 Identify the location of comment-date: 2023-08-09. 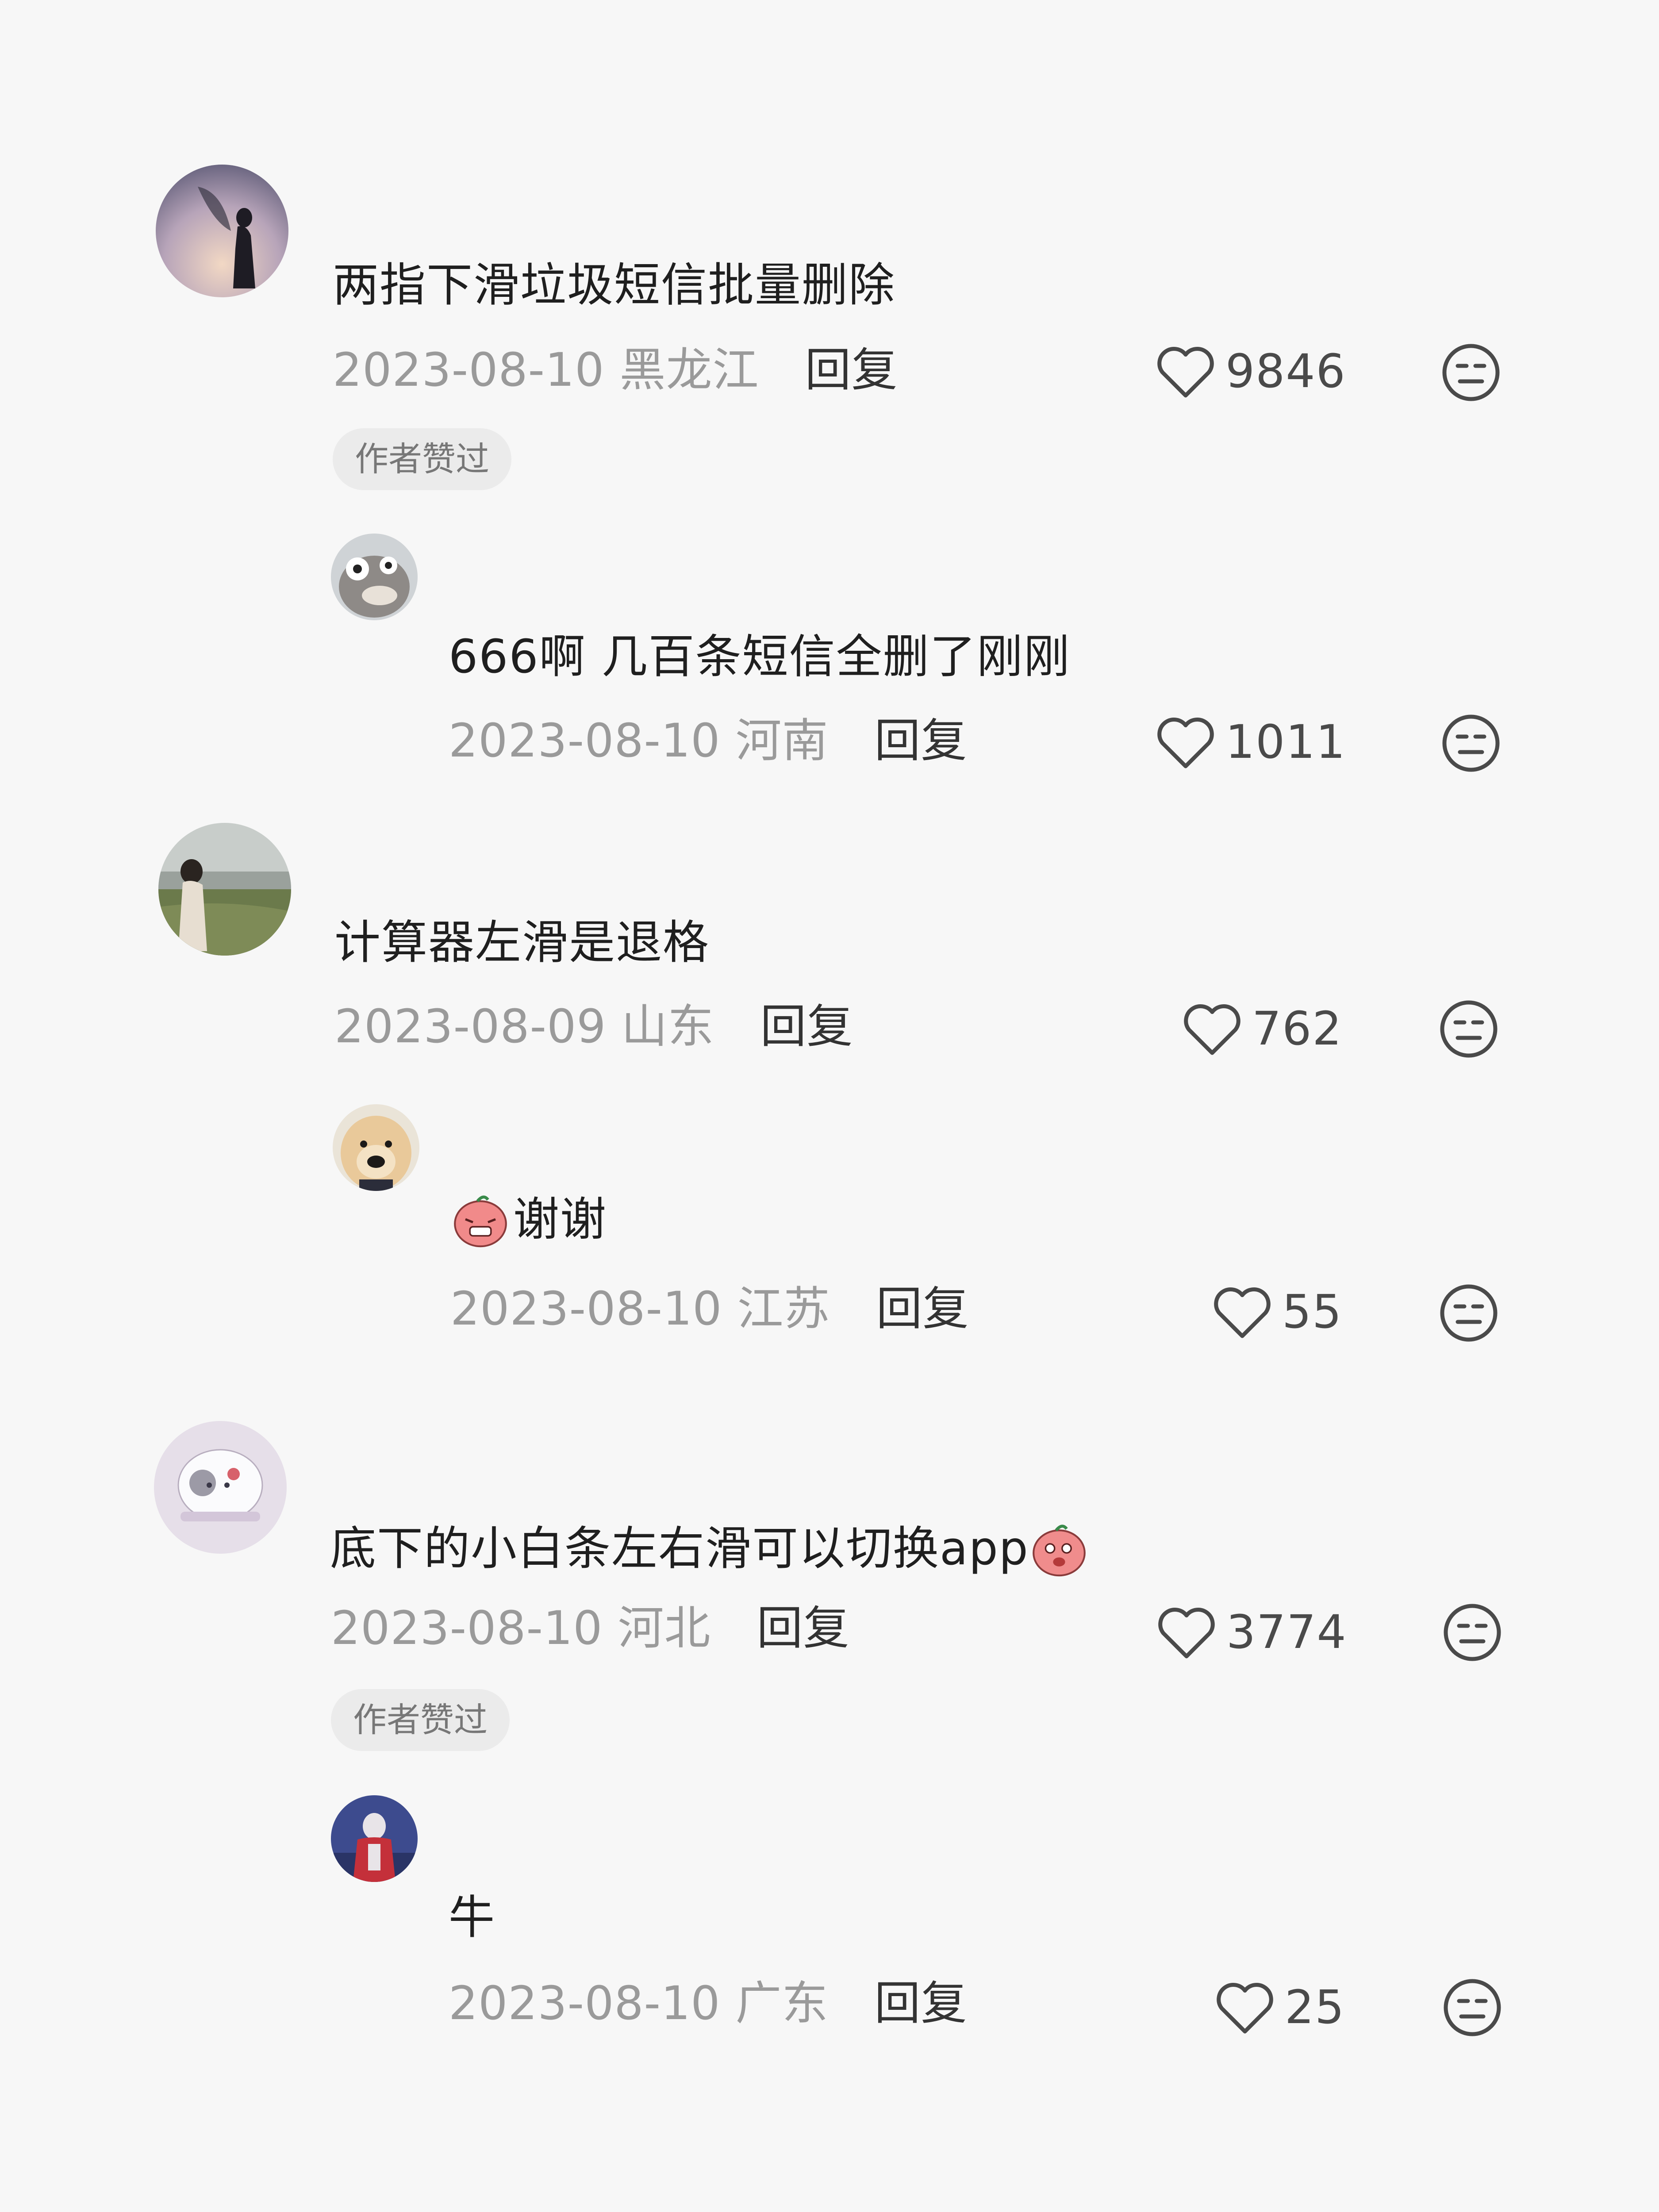
(471, 1026).